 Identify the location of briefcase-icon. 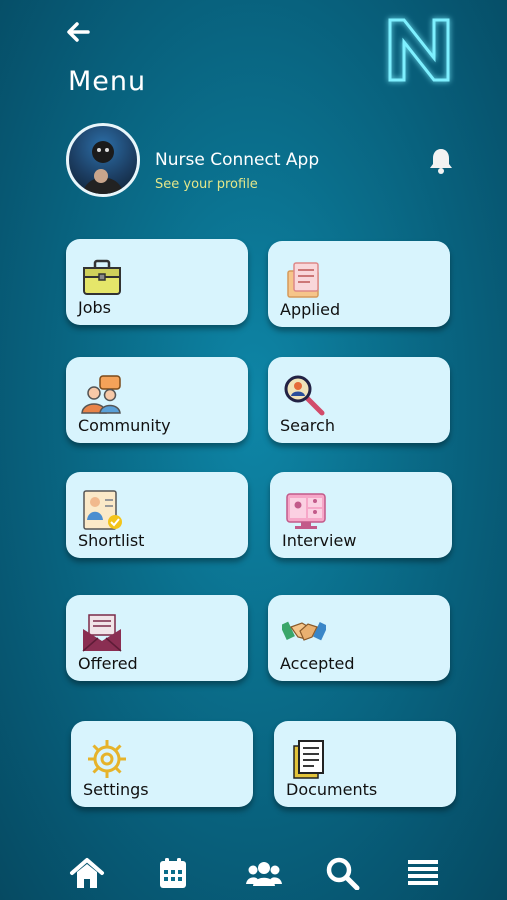
(102, 277).